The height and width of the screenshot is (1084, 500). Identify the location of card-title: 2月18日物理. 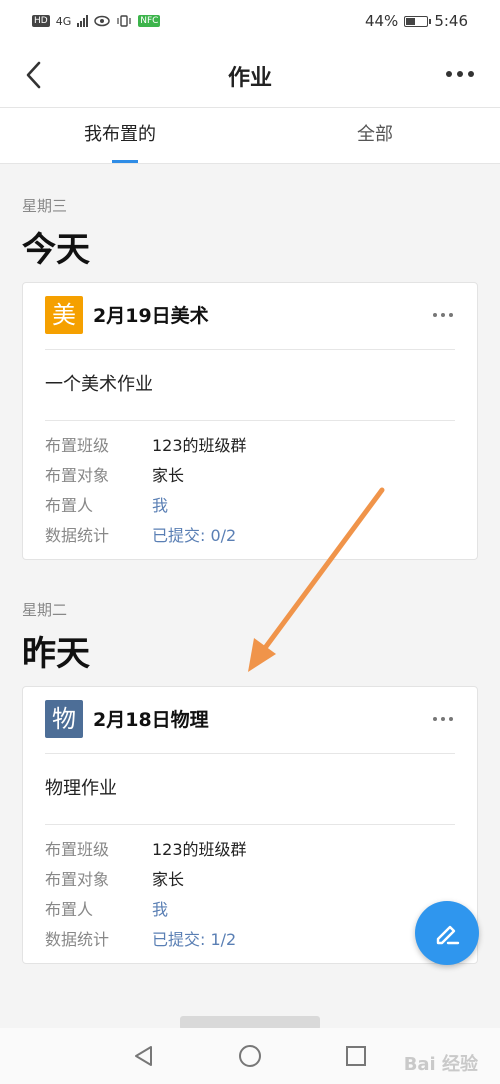
(151, 720).